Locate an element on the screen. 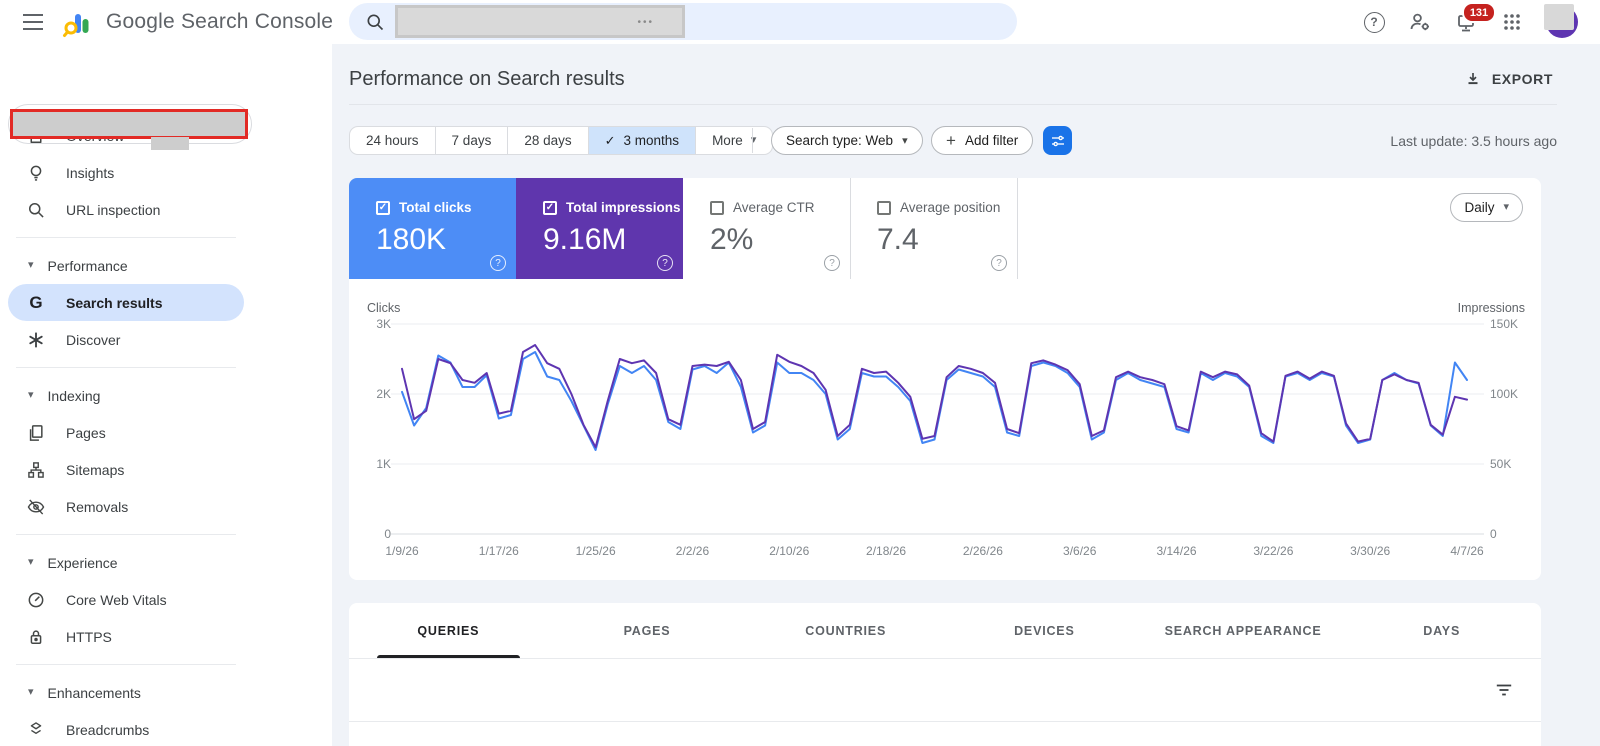 The width and height of the screenshot is (1600, 746). tab-devices: DEVICES is located at coordinates (1044, 630).